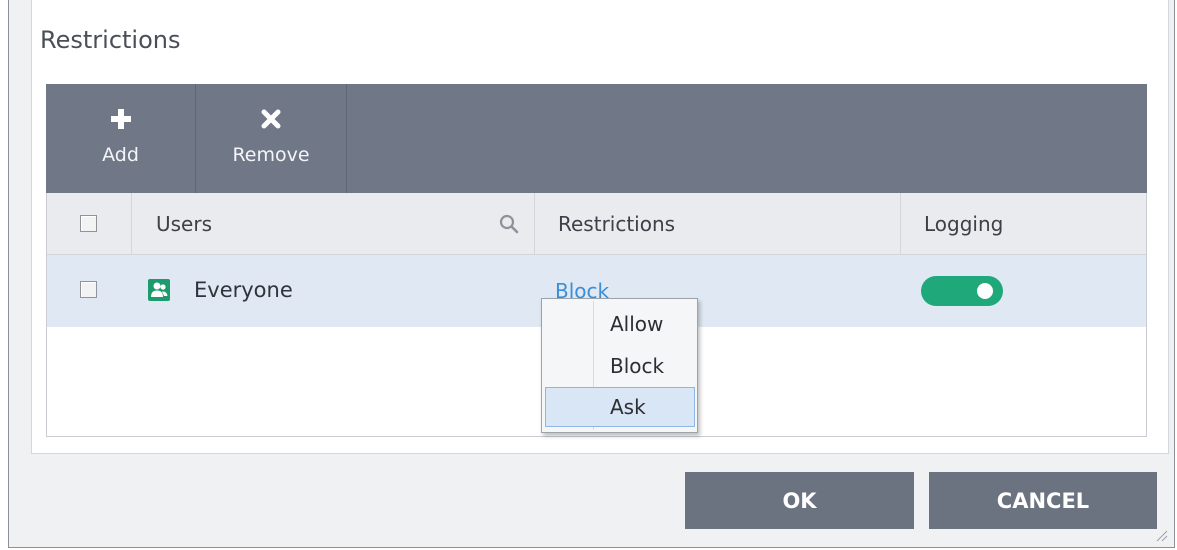  Describe the element at coordinates (509, 224) in the screenshot. I see `search-icon` at that location.